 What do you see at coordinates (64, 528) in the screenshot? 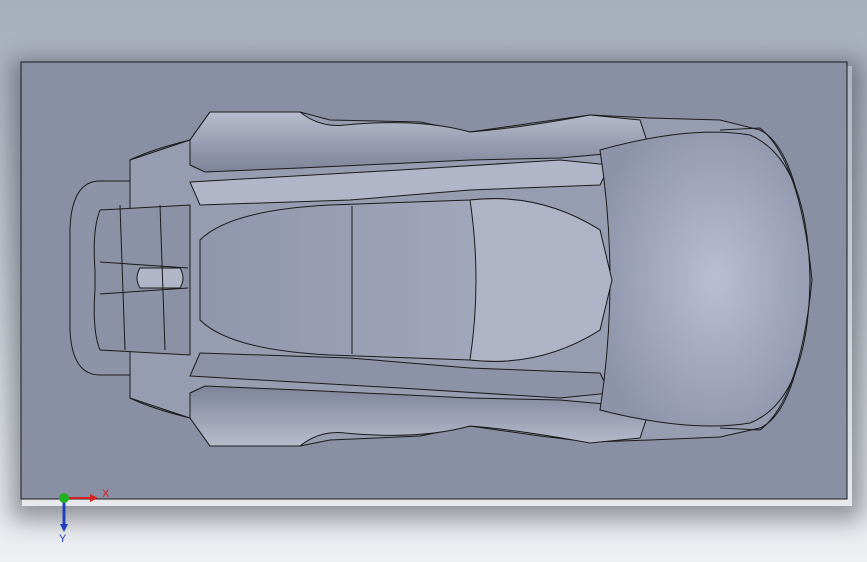
I see `y-arrowhead` at bounding box center [64, 528].